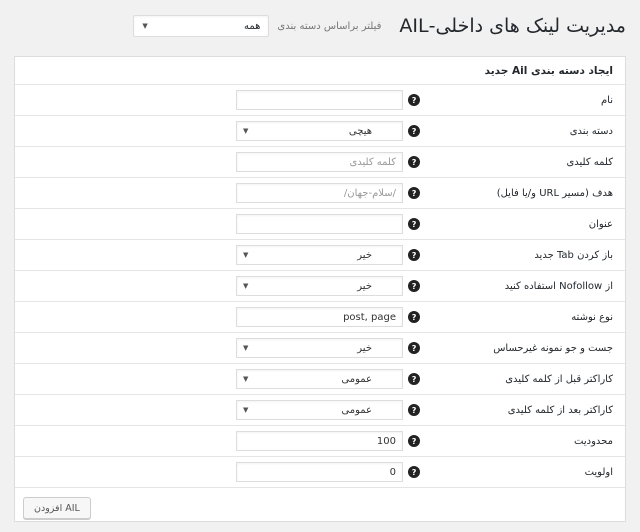  Describe the element at coordinates (201, 26) in the screenshot. I see `category-filter-select: همه ▼` at that location.